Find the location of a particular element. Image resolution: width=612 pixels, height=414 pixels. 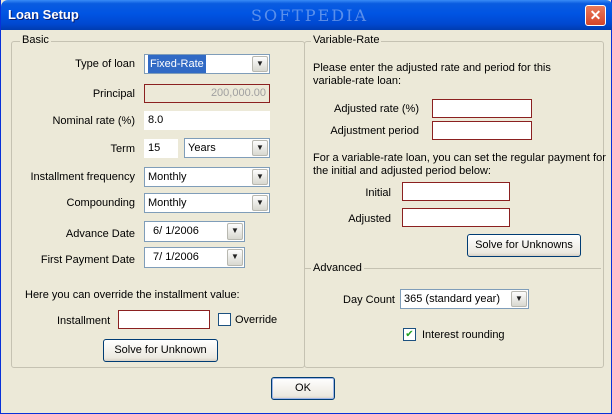

adjusted-rate-field is located at coordinates (482, 108).